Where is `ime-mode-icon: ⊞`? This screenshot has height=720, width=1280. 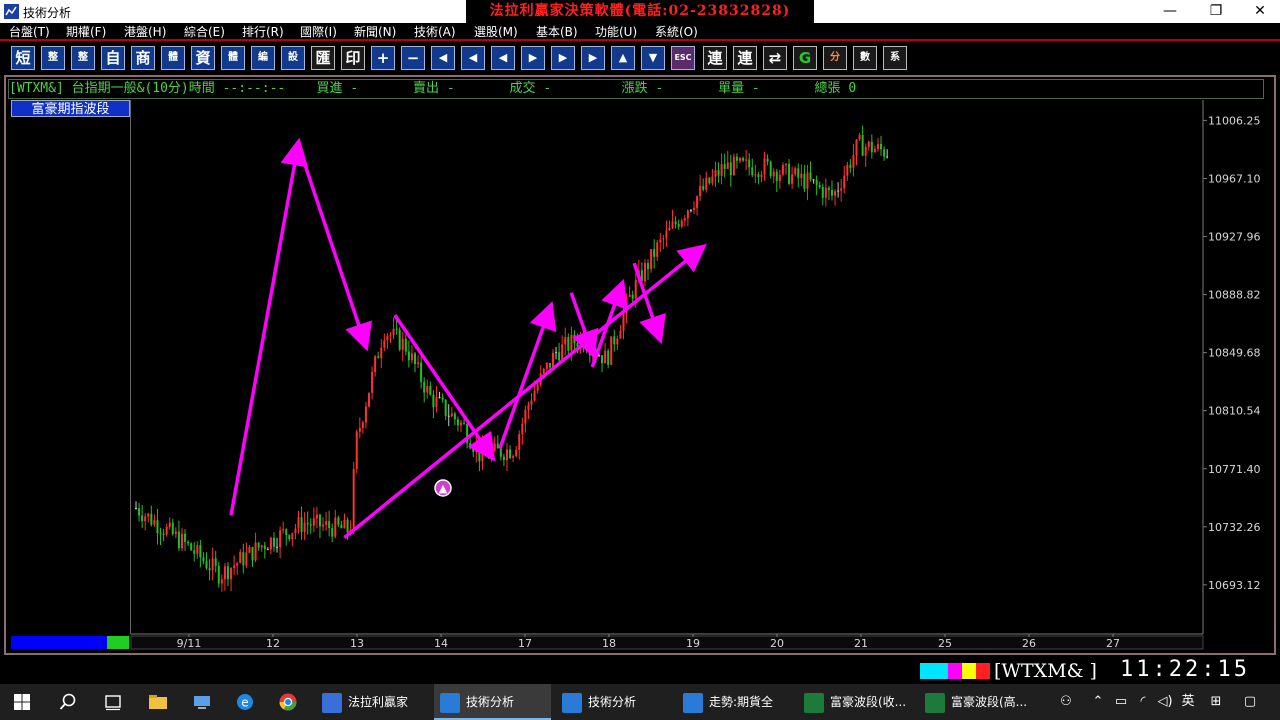
ime-mode-icon: ⊞ is located at coordinates (1216, 702).